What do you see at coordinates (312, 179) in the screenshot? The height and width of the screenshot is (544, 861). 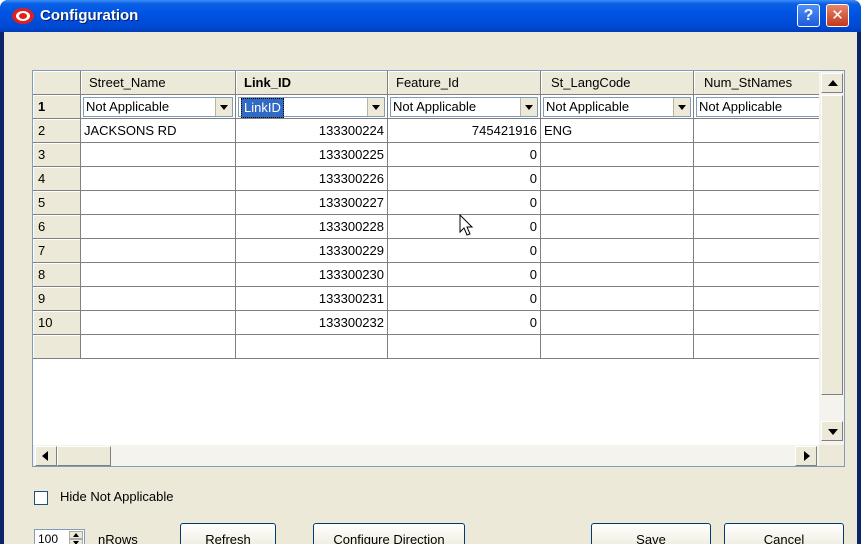 I see `link-id-cell: 133300226` at bounding box center [312, 179].